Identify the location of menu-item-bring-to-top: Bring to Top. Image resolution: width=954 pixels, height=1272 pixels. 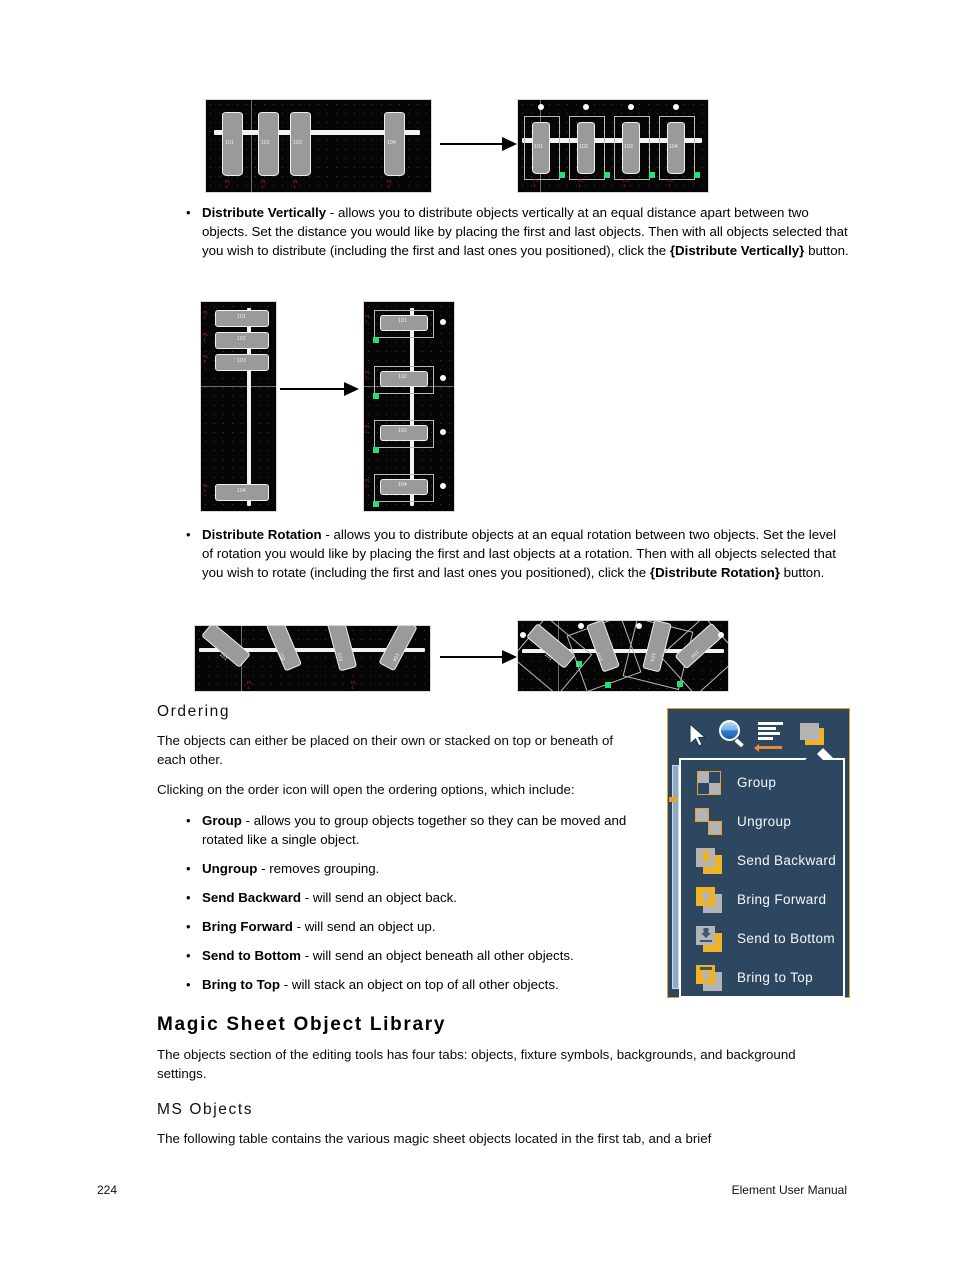
(762, 977).